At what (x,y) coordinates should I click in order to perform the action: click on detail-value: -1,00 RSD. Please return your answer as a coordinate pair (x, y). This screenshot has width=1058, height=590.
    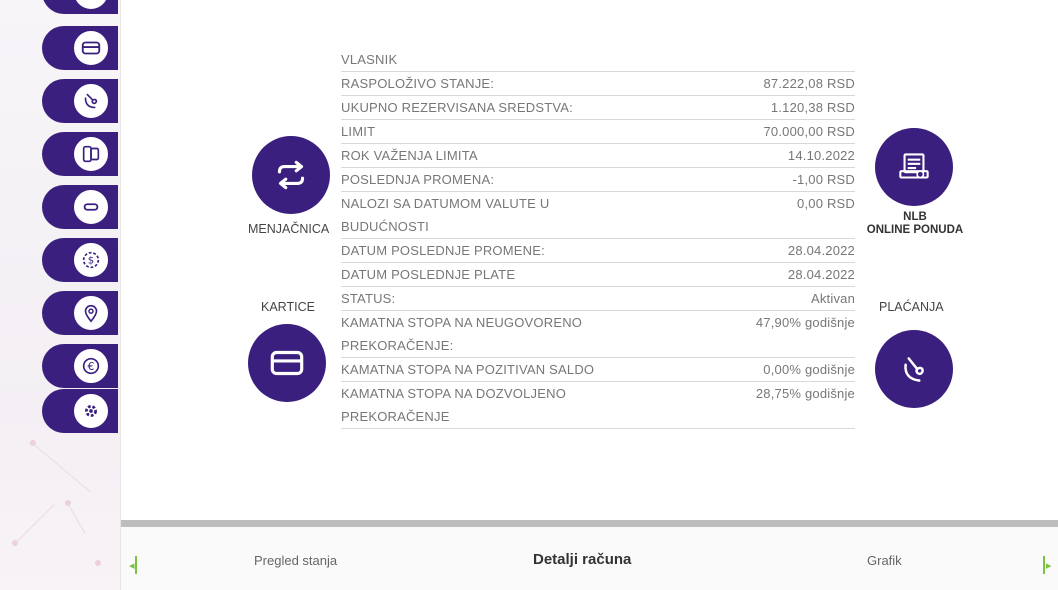
    Looking at the image, I should click on (823, 179).